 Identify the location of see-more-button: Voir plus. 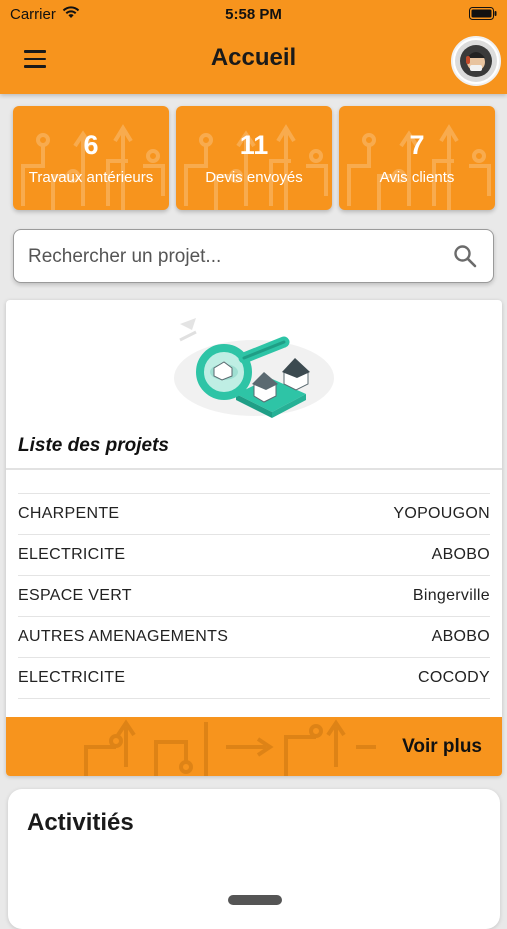
(254, 746).